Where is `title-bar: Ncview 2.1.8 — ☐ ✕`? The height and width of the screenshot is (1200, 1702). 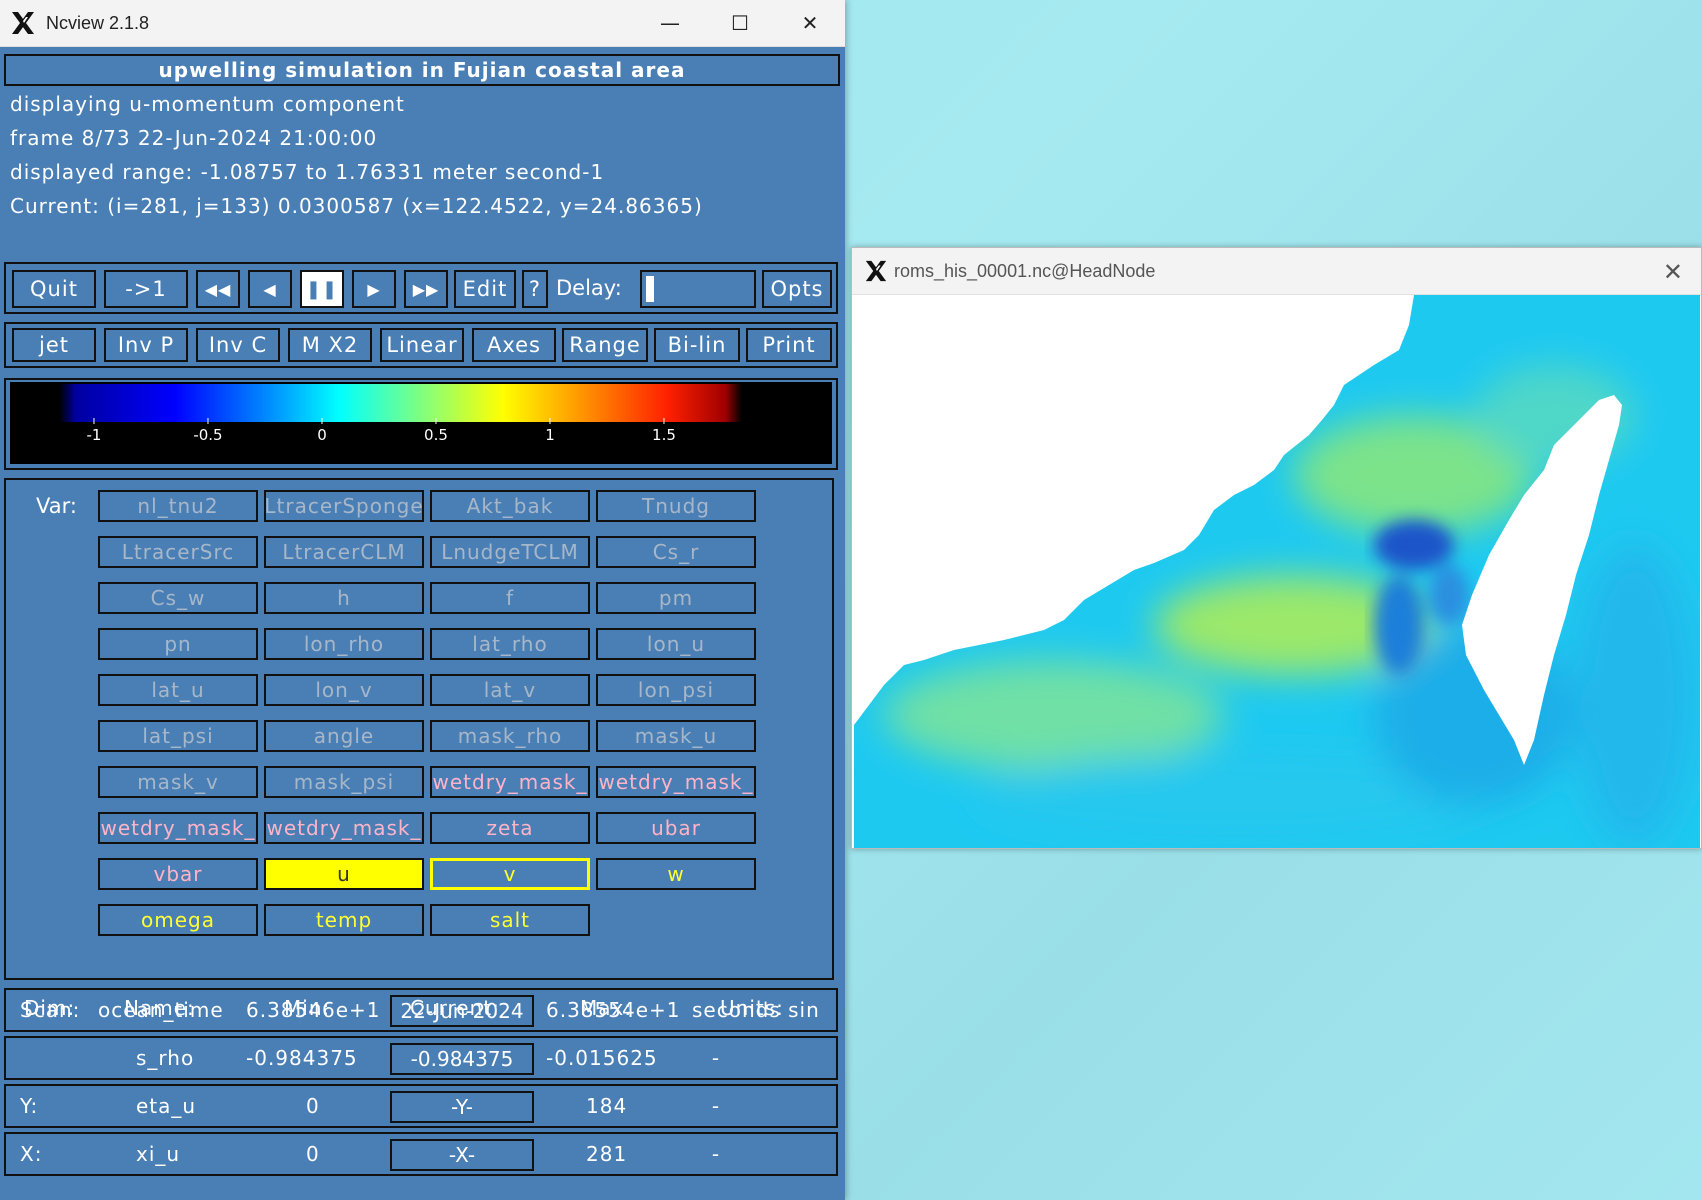
title-bar: Ncview 2.1.8 — ☐ ✕ is located at coordinates (422, 23).